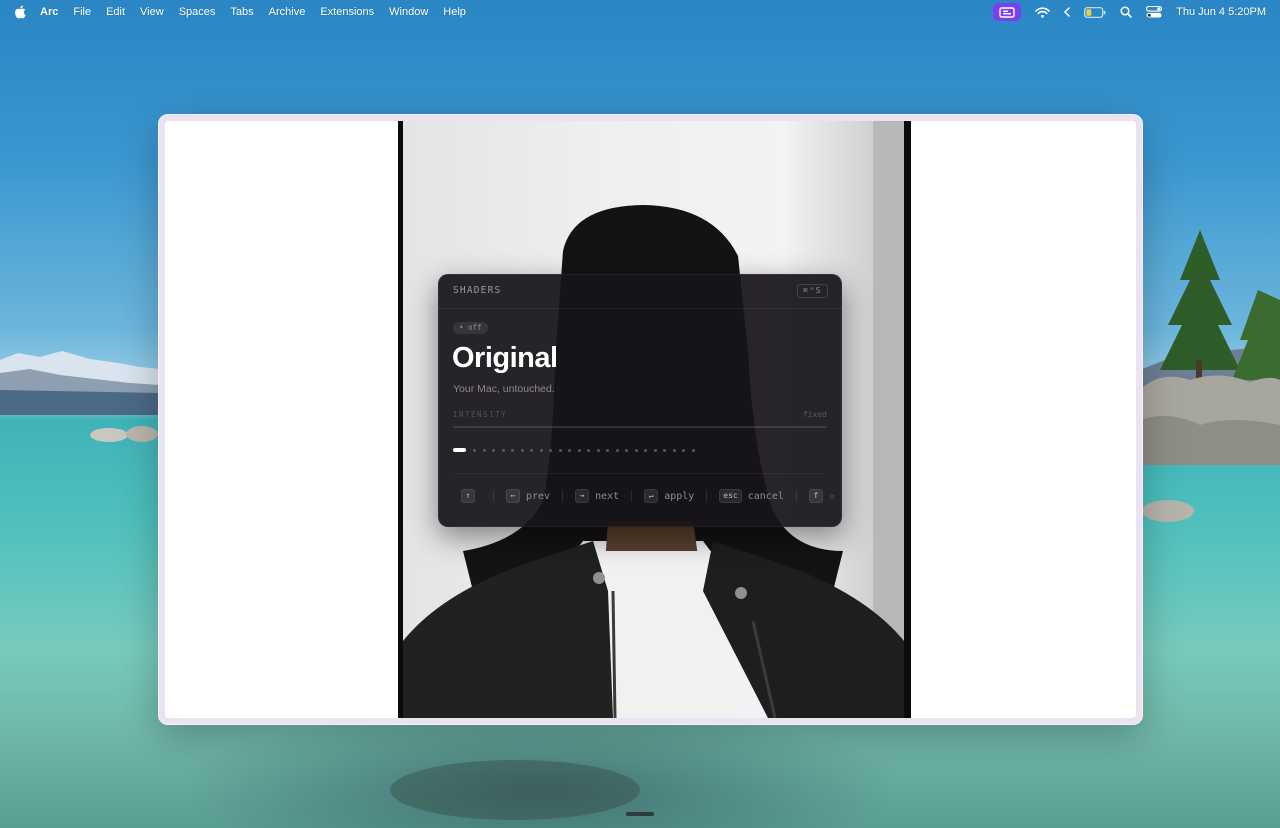  Describe the element at coordinates (812, 291) in the screenshot. I see `shortcut-badge: ⌘⌃S` at that location.